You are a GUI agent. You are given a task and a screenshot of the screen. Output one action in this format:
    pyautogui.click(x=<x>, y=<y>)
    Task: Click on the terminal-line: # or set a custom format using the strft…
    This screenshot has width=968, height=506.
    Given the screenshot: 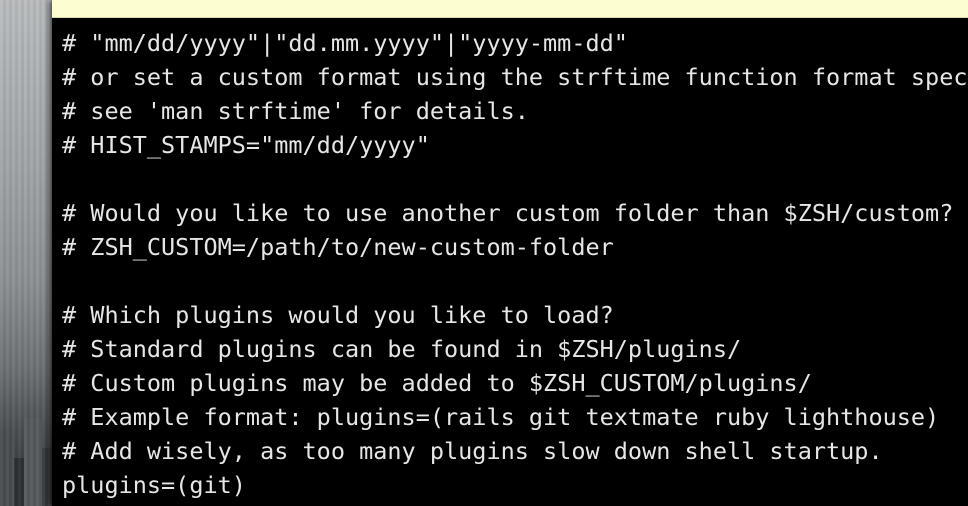 What is the action you would take?
    pyautogui.click(x=515, y=77)
    